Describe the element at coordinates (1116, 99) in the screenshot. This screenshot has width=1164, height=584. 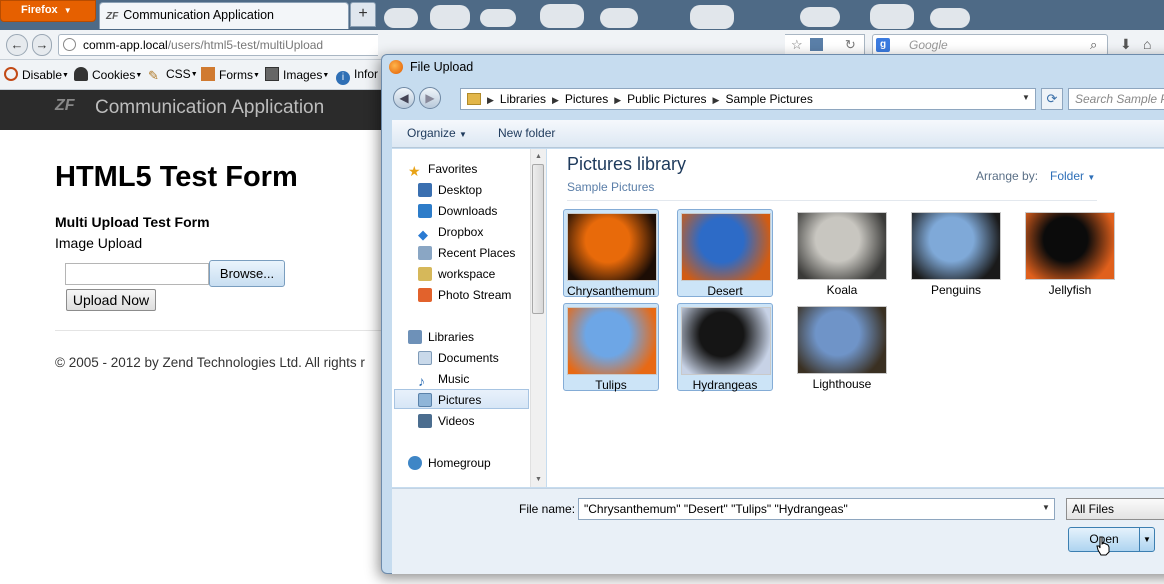
I see `dialog-search-input: Search Sample P` at that location.